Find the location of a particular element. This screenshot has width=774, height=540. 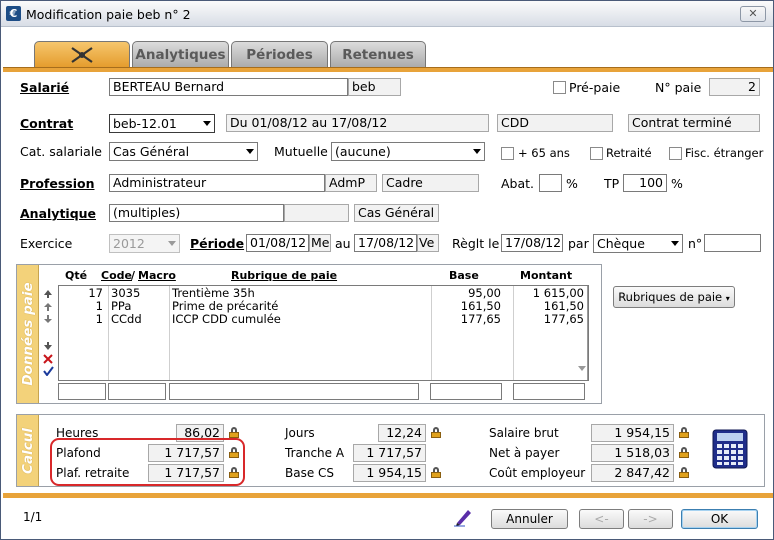

periode-label: Période is located at coordinates (217, 243).